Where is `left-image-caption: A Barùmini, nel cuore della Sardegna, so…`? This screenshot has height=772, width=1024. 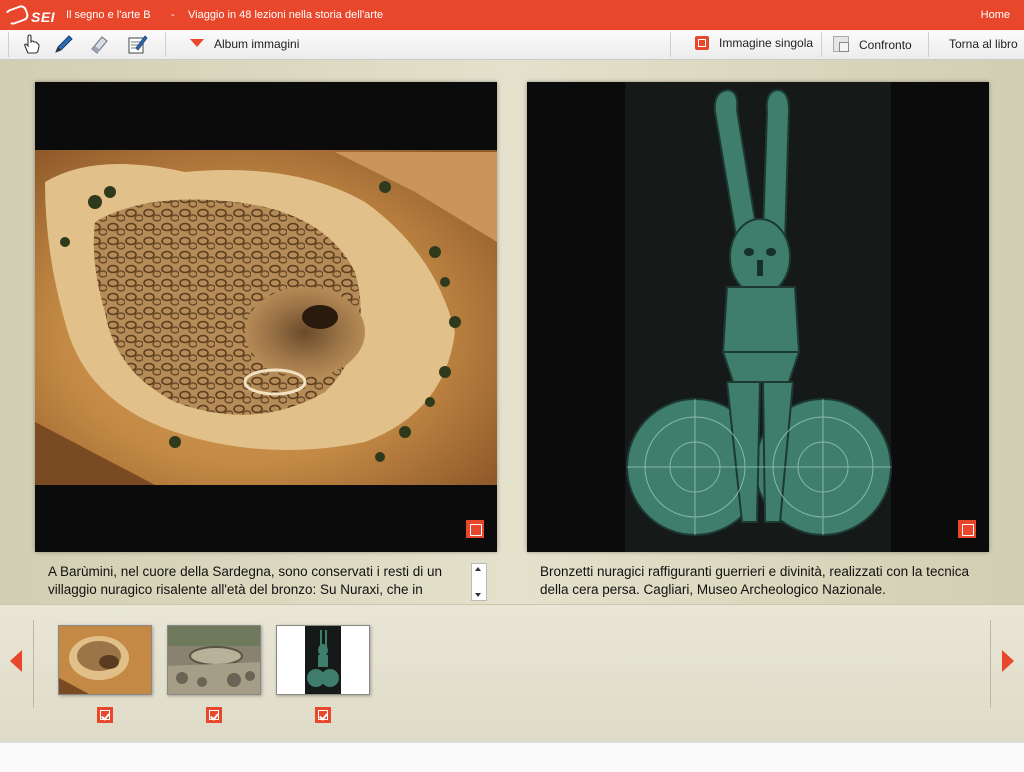
left-image-caption: A Barùmini, nel cuore della Sardegna, so… is located at coordinates (245, 580).